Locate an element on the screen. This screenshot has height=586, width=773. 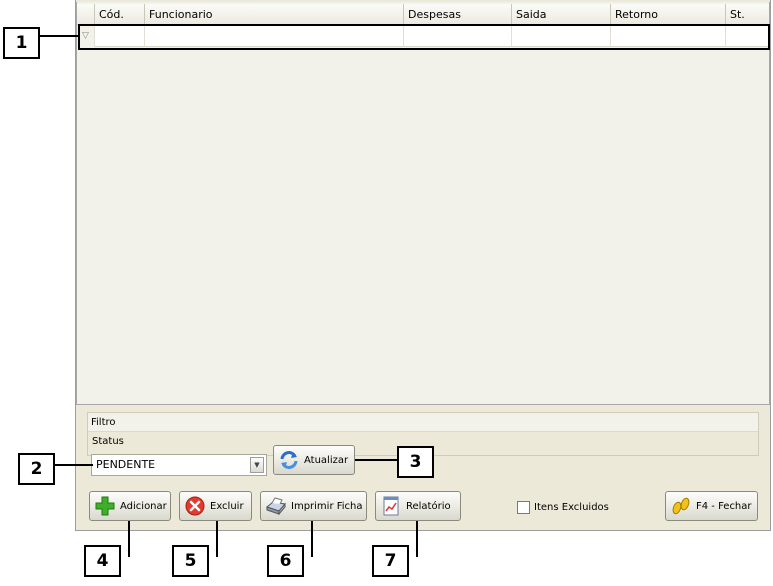
report-button: Relatório is located at coordinates (418, 506).